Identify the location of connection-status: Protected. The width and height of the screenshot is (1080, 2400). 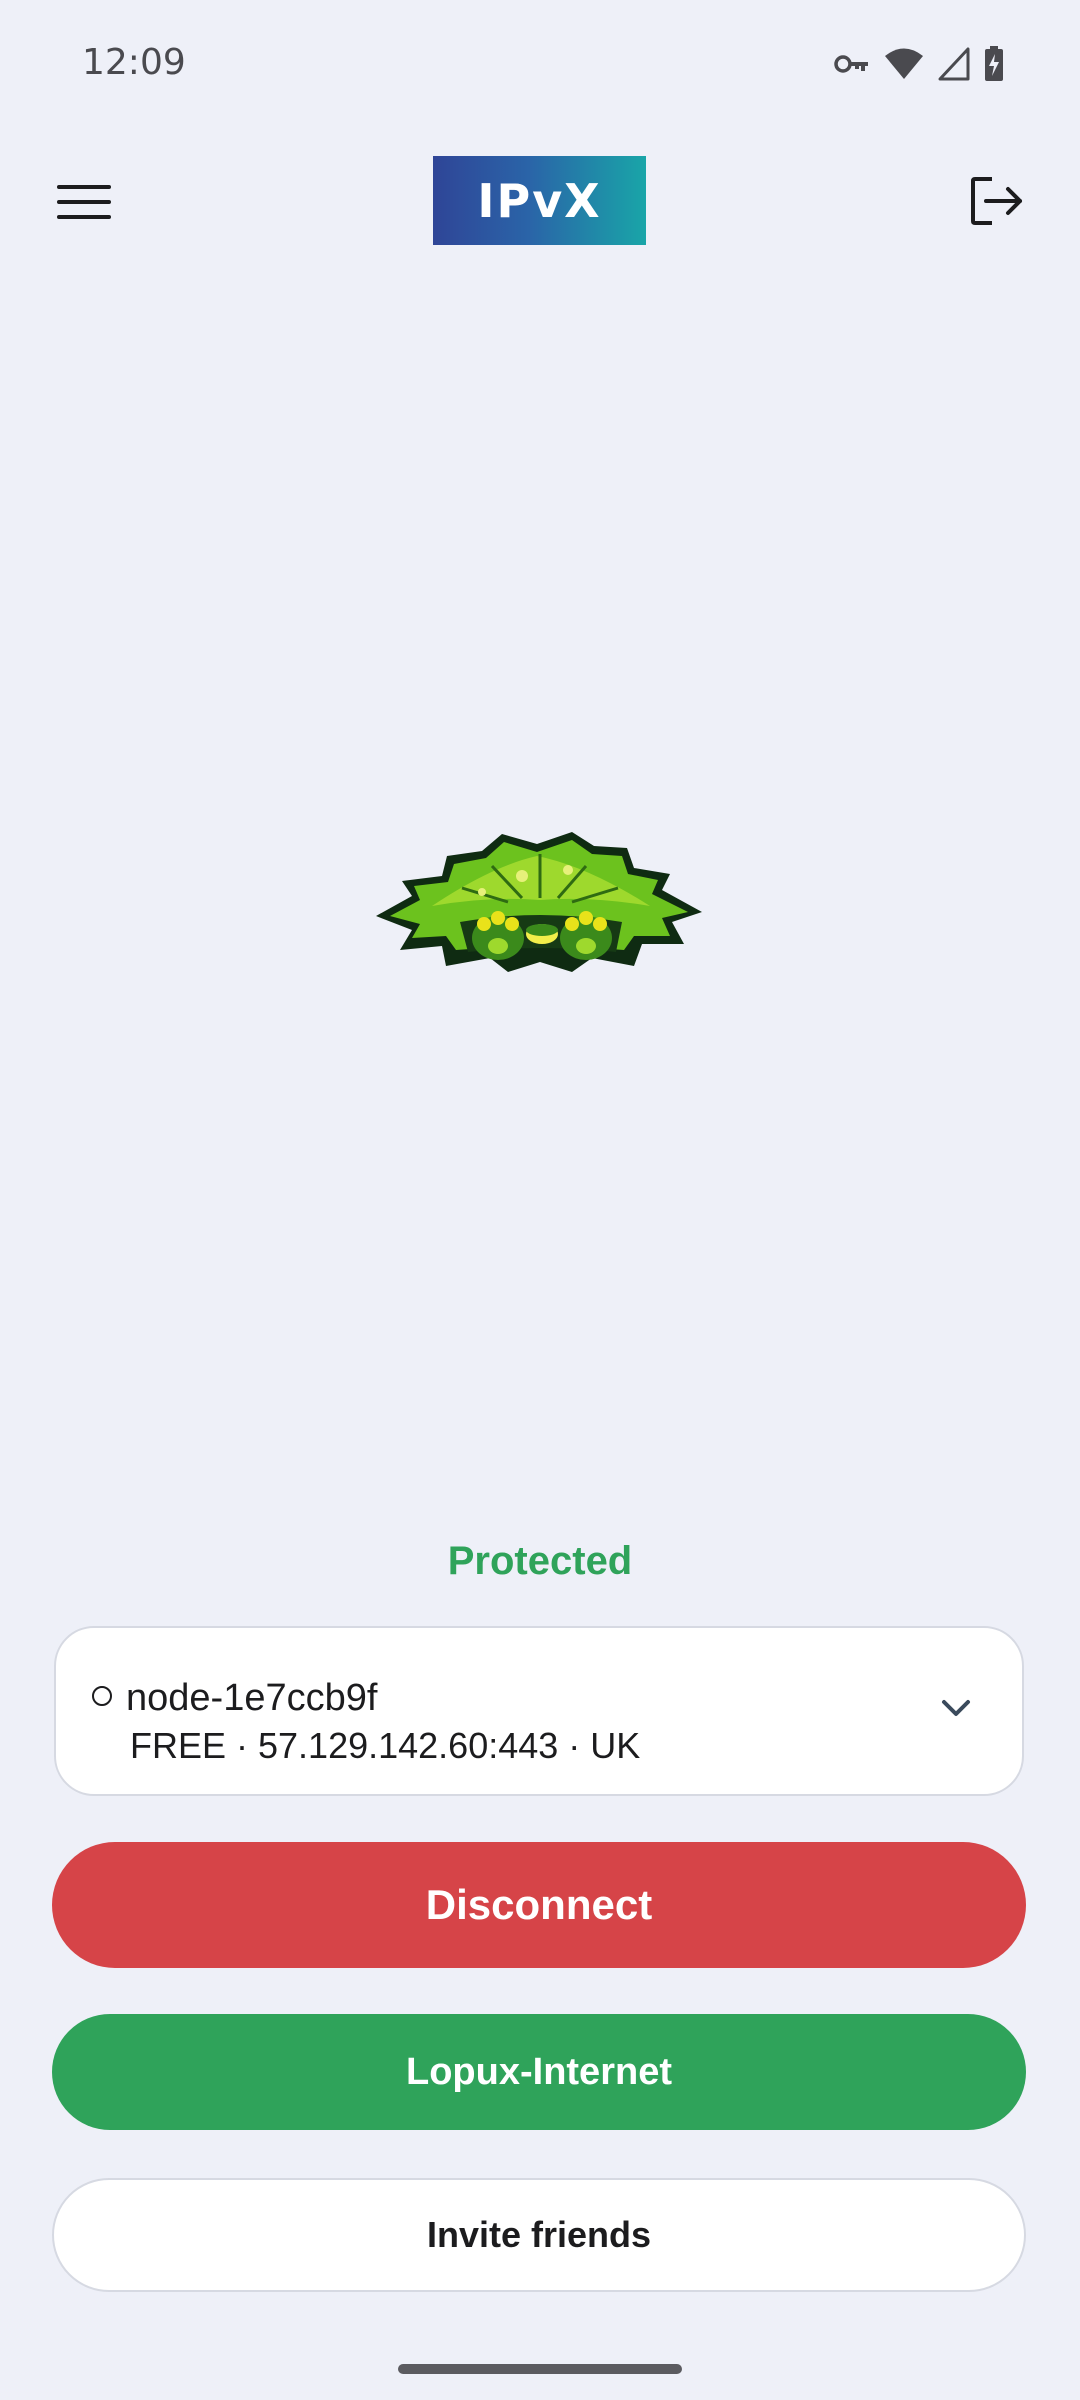
(540, 1561).